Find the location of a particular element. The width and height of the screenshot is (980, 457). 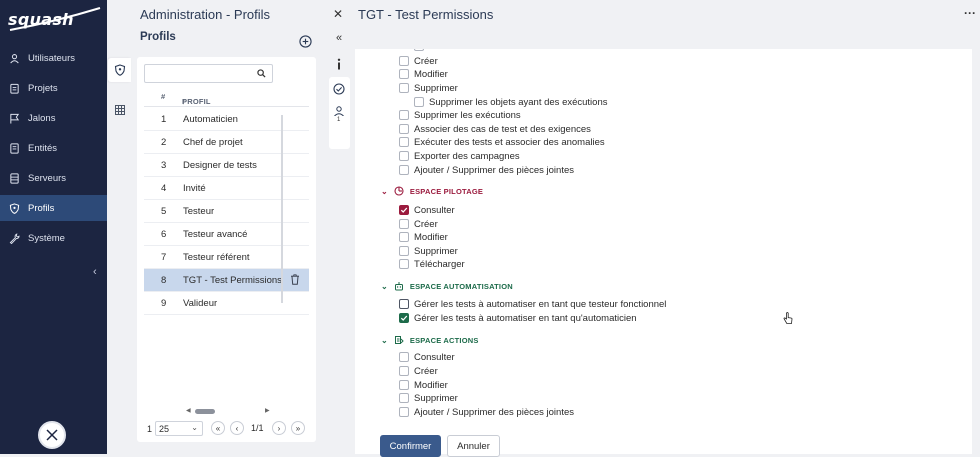

row-num: 4 is located at coordinates (164, 188).